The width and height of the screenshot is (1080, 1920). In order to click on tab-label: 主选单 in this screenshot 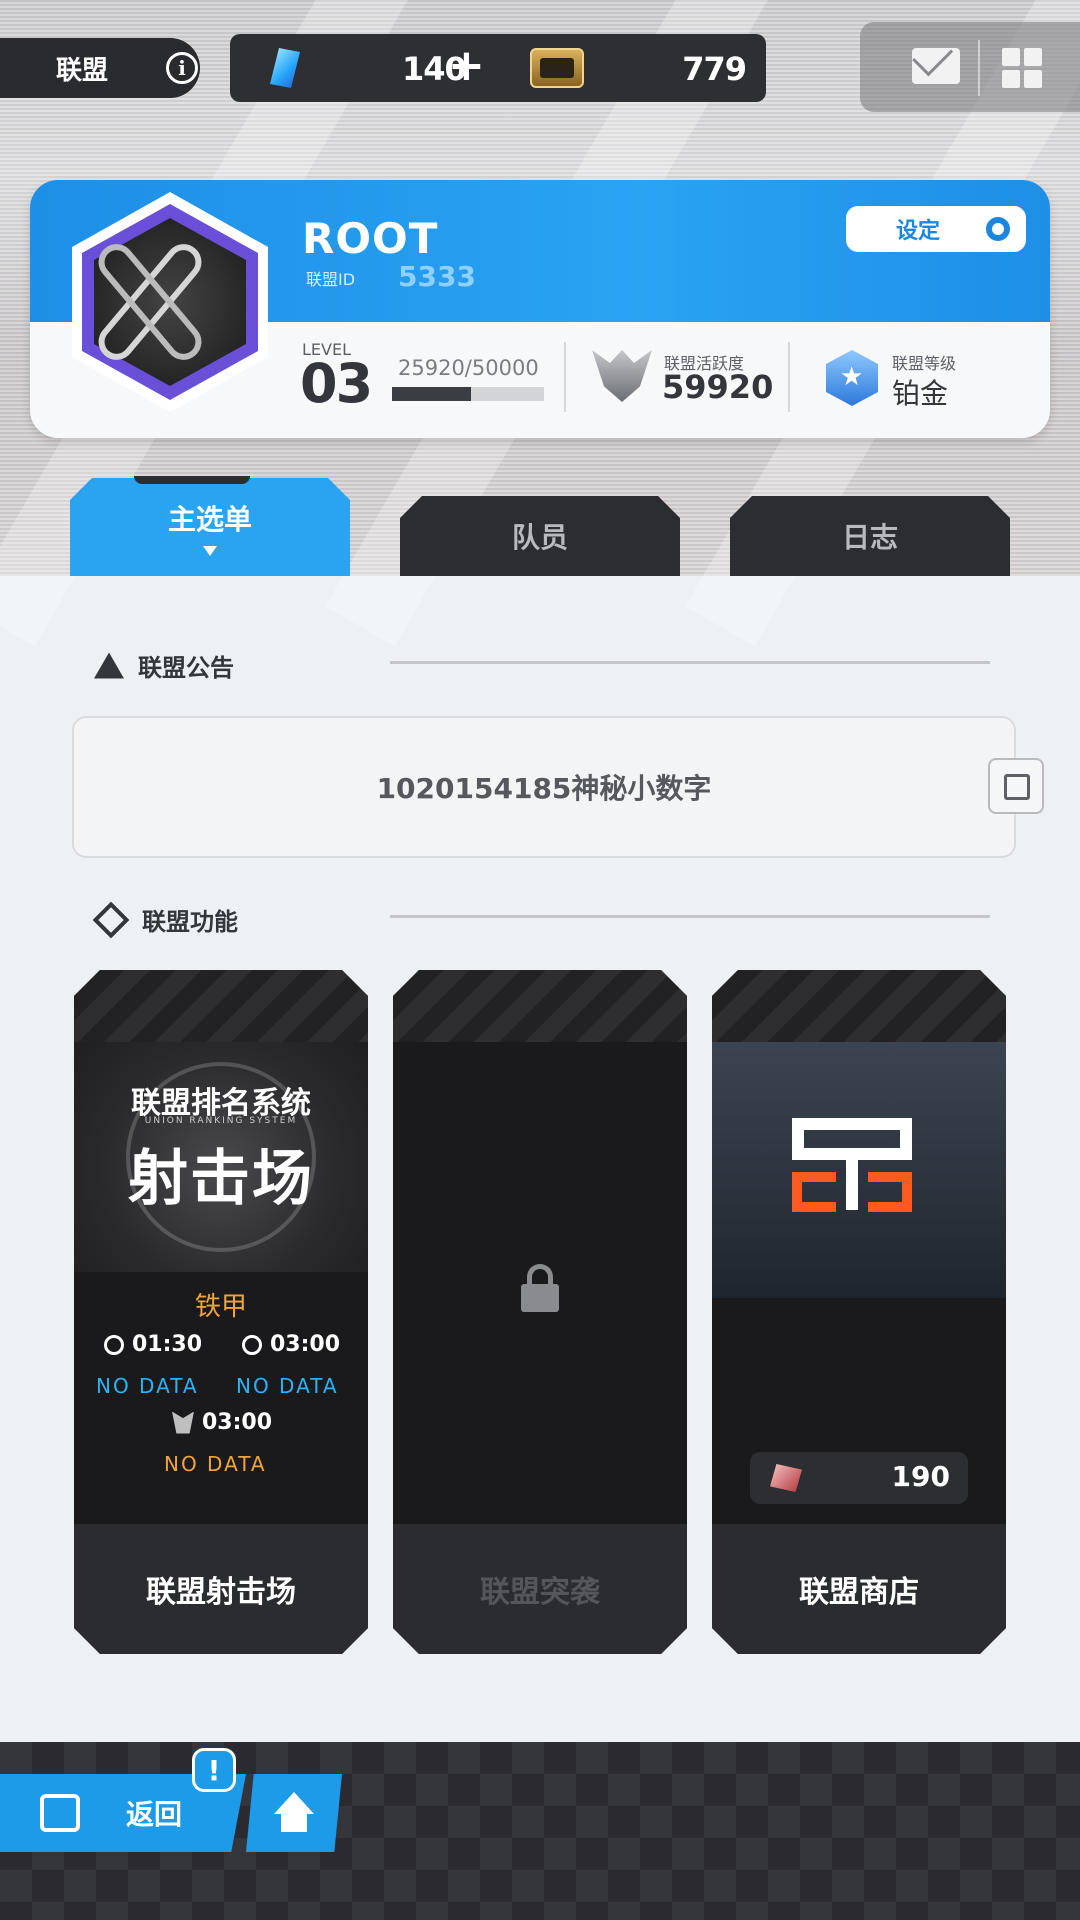, I will do `click(209, 519)`.